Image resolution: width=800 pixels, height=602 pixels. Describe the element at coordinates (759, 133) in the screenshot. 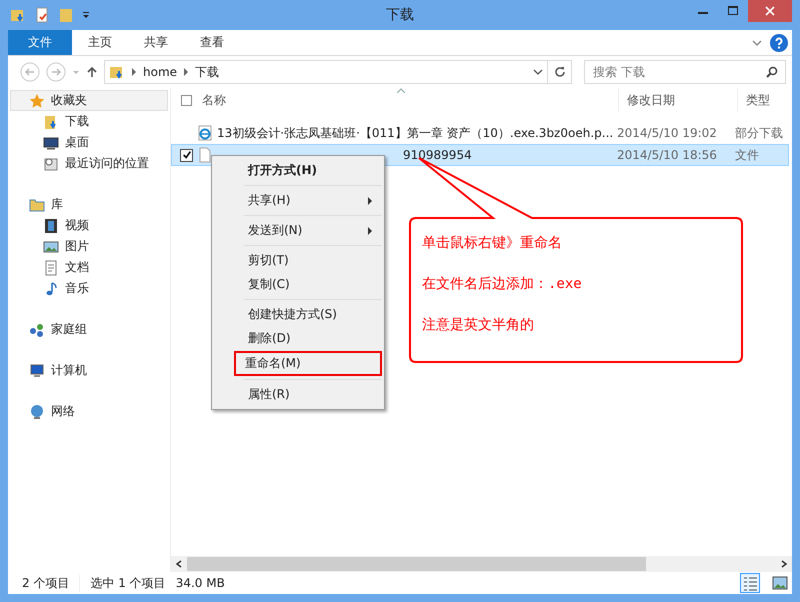

I see `file-type: 部分下载` at that location.